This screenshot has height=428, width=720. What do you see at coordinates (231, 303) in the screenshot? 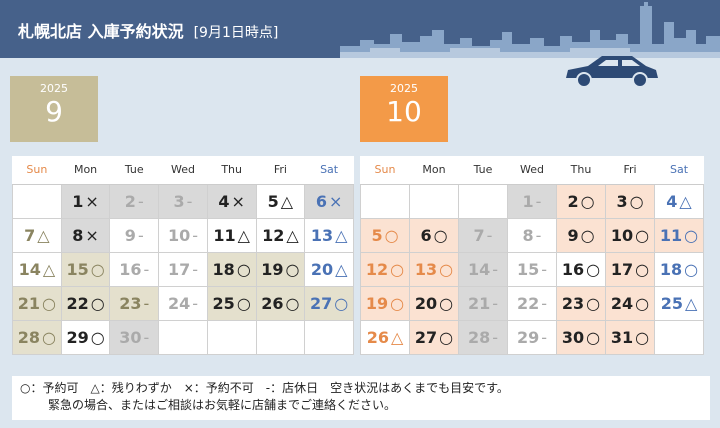
I see `day-cell: 25 ○` at bounding box center [231, 303].